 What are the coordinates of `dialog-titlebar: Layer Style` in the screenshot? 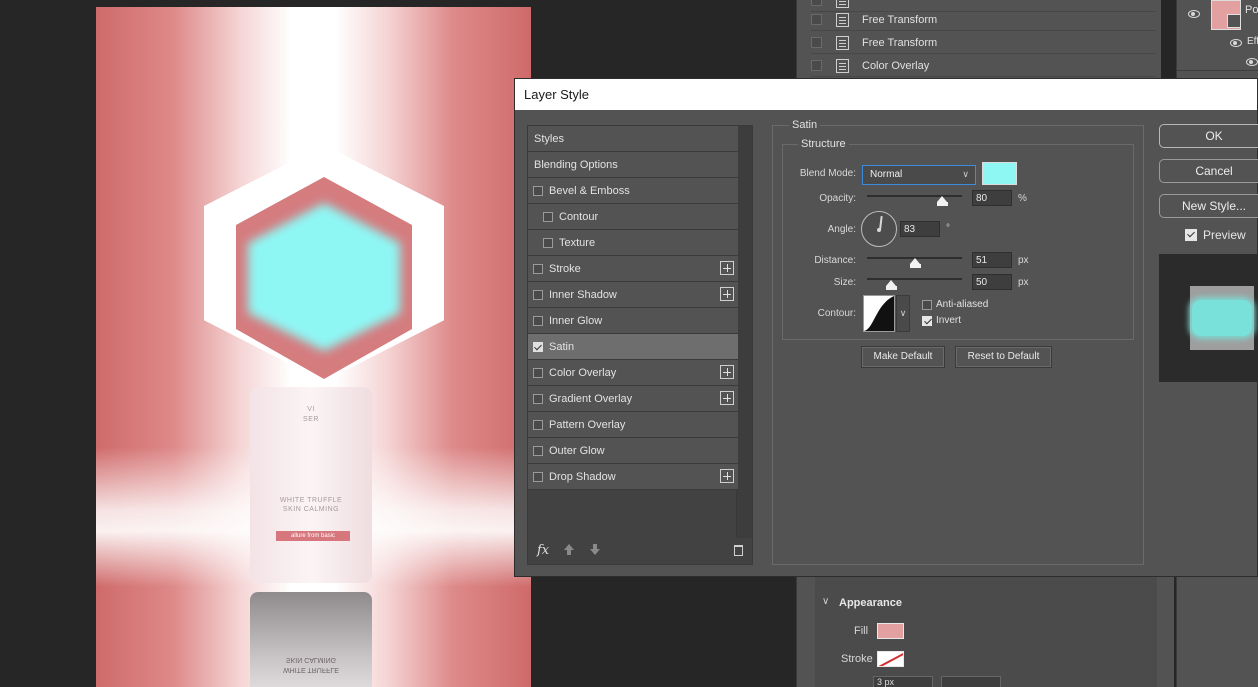 It's located at (886, 94).